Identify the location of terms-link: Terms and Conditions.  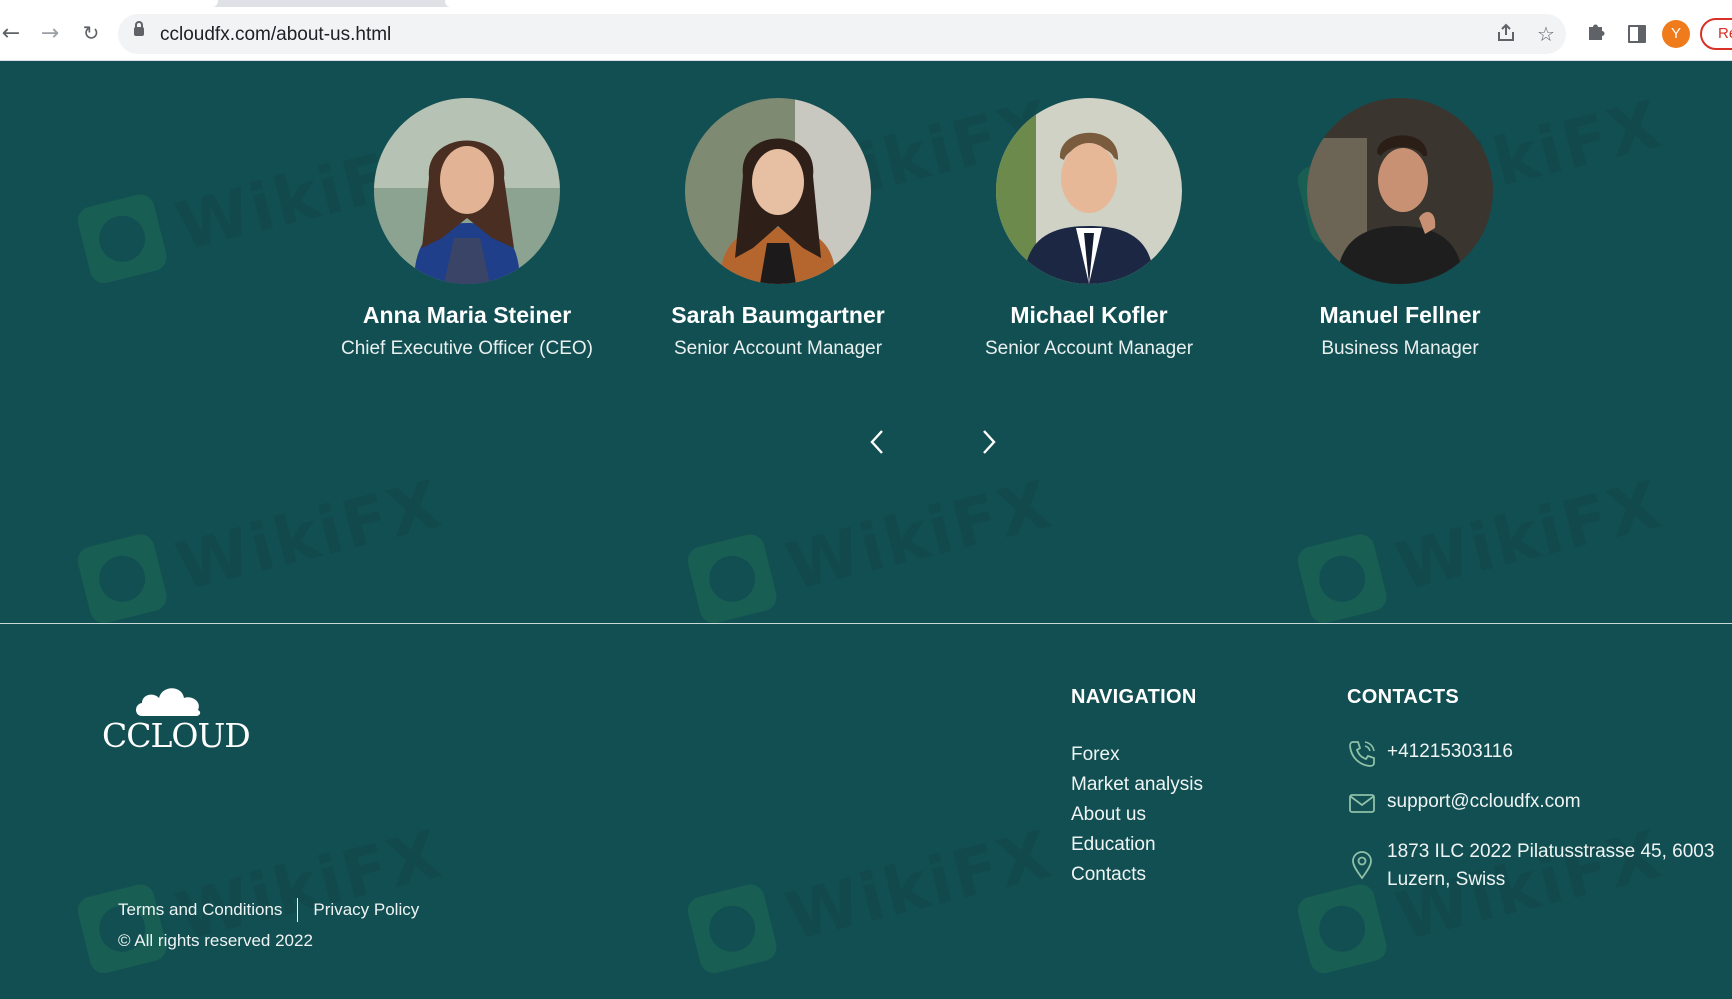
(200, 910).